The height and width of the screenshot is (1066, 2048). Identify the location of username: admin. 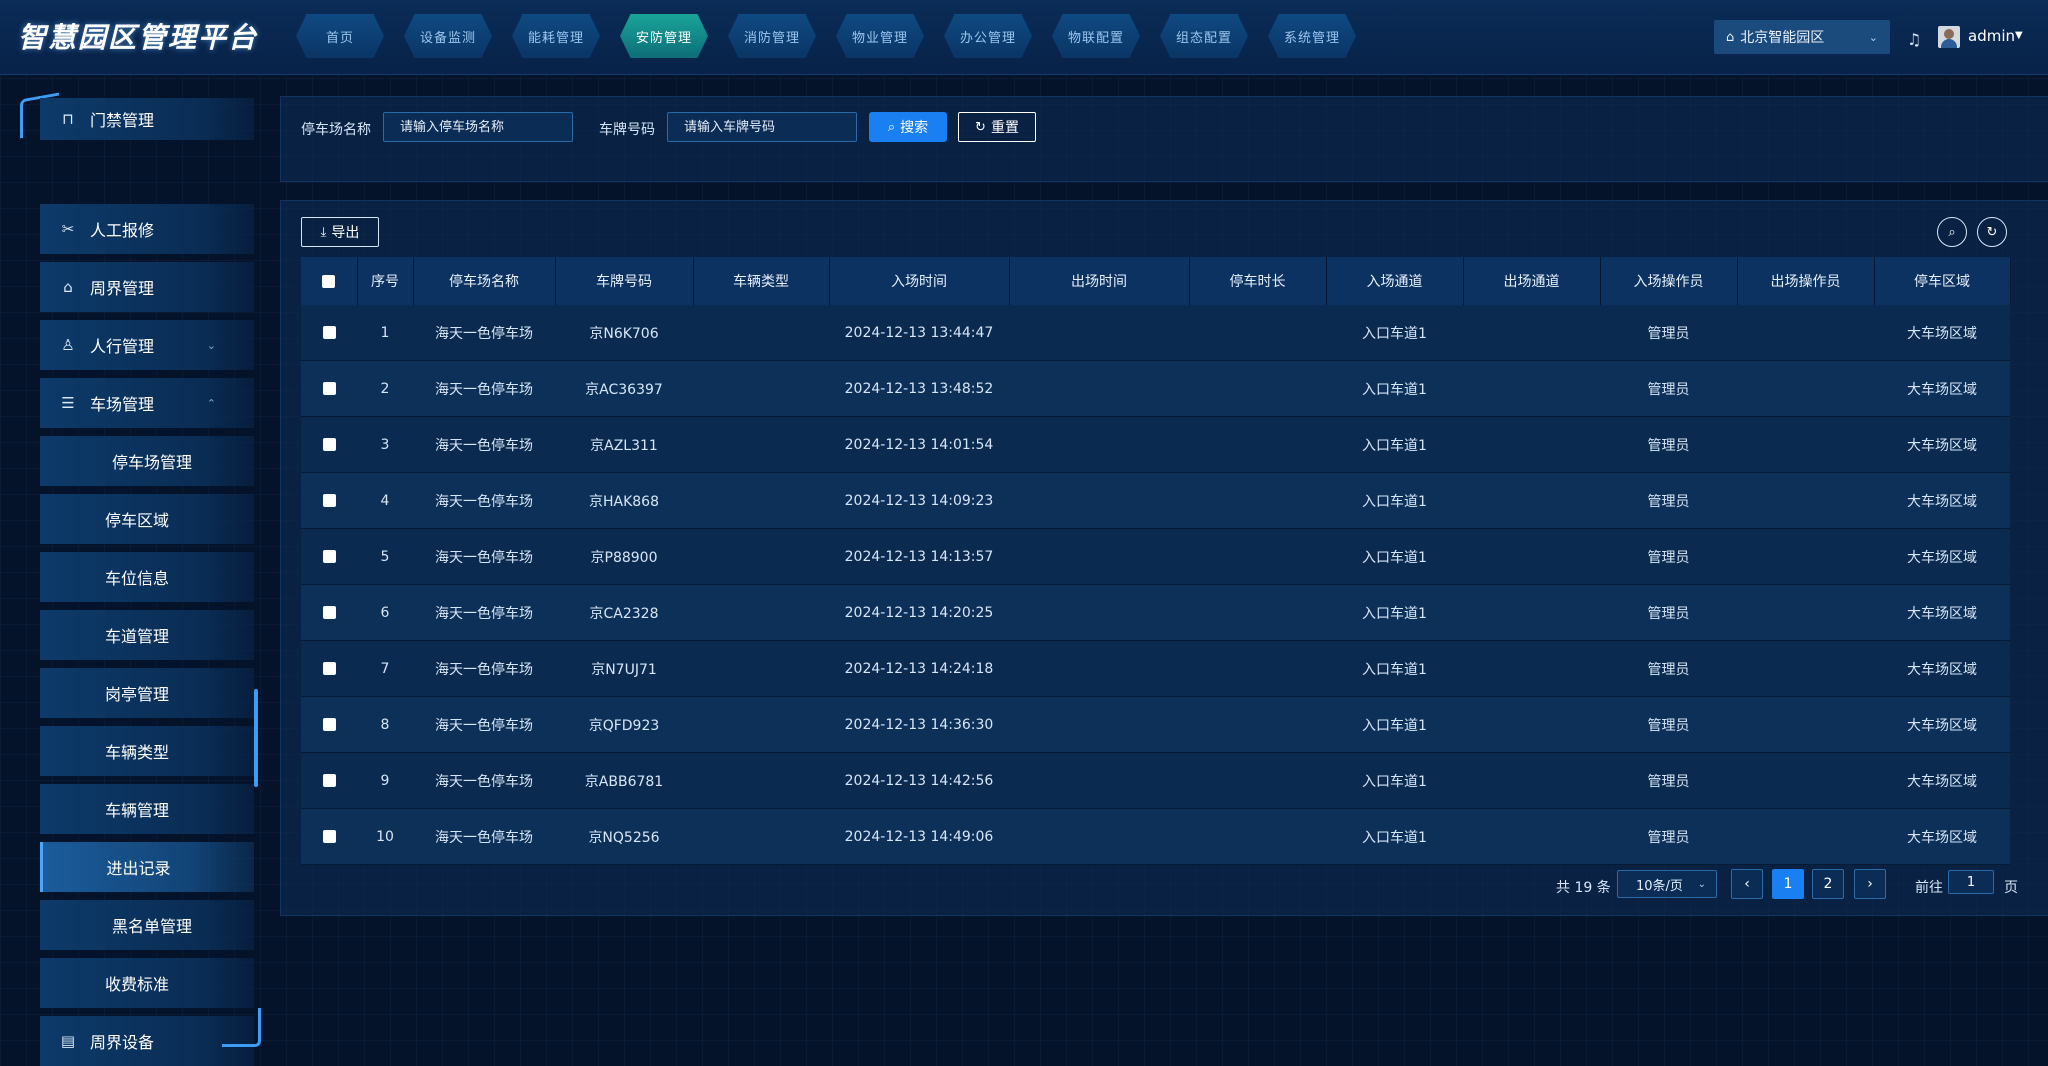
(1991, 36).